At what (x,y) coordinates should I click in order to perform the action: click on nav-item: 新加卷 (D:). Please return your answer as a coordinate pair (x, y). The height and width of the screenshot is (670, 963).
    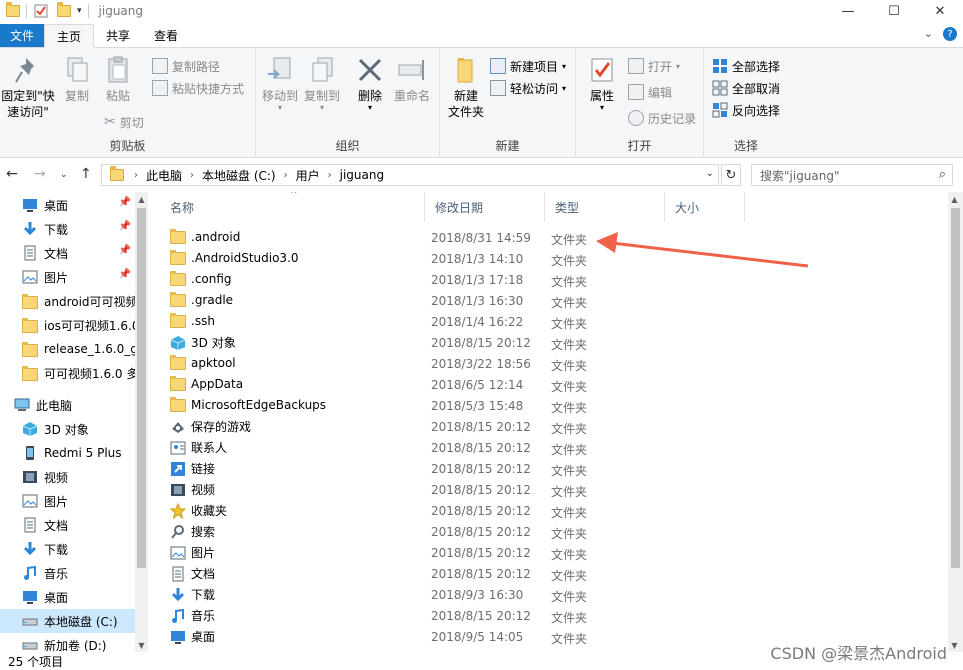
    Looking at the image, I should click on (67, 642).